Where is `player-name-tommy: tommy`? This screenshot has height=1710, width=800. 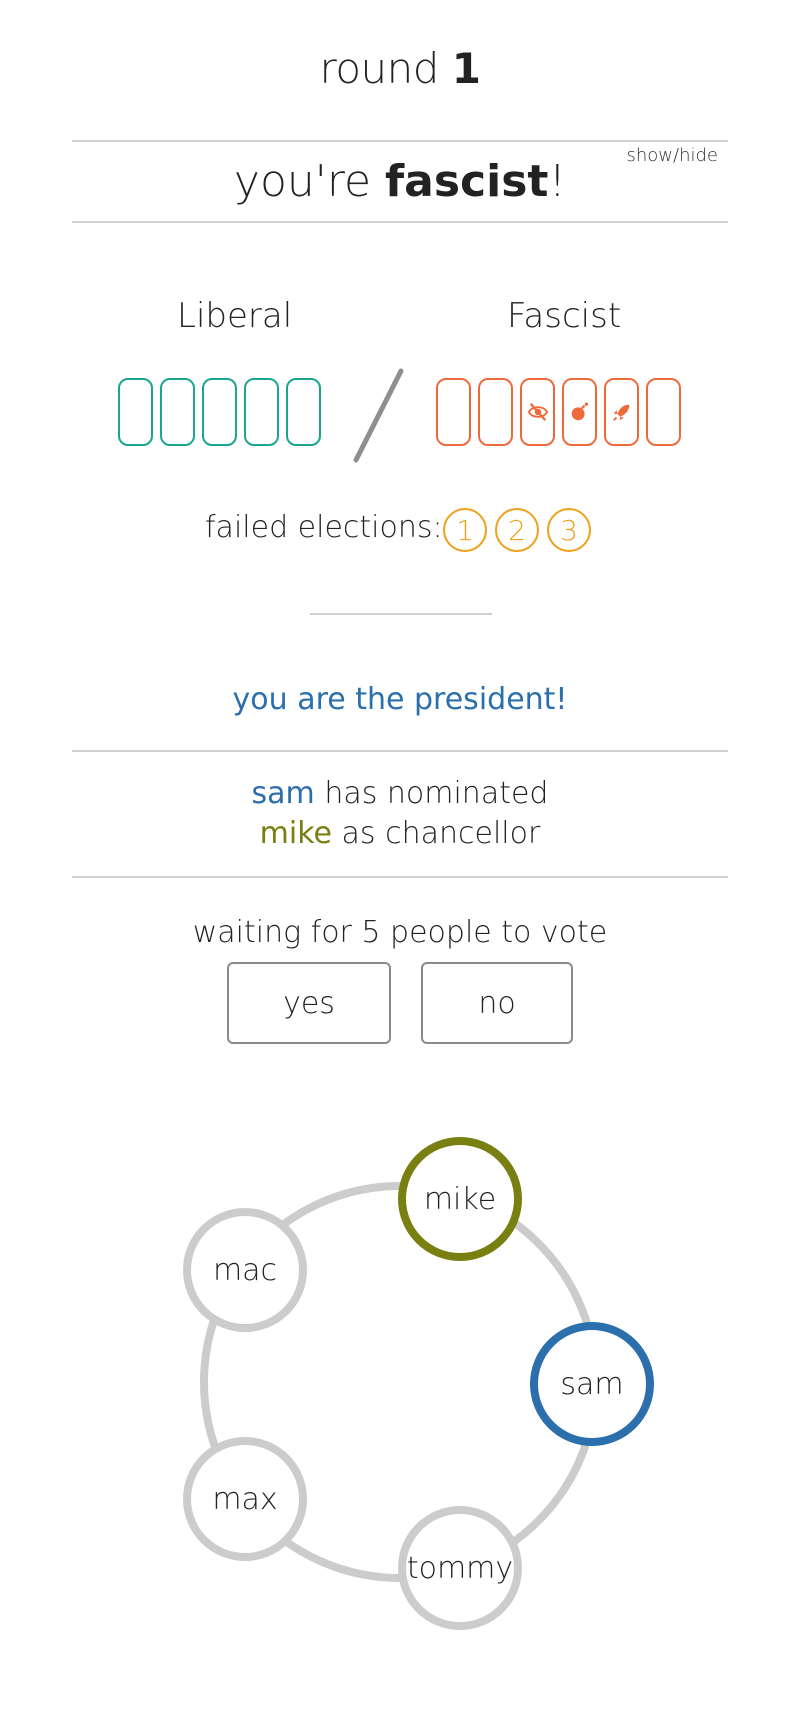 player-name-tommy: tommy is located at coordinates (460, 1568).